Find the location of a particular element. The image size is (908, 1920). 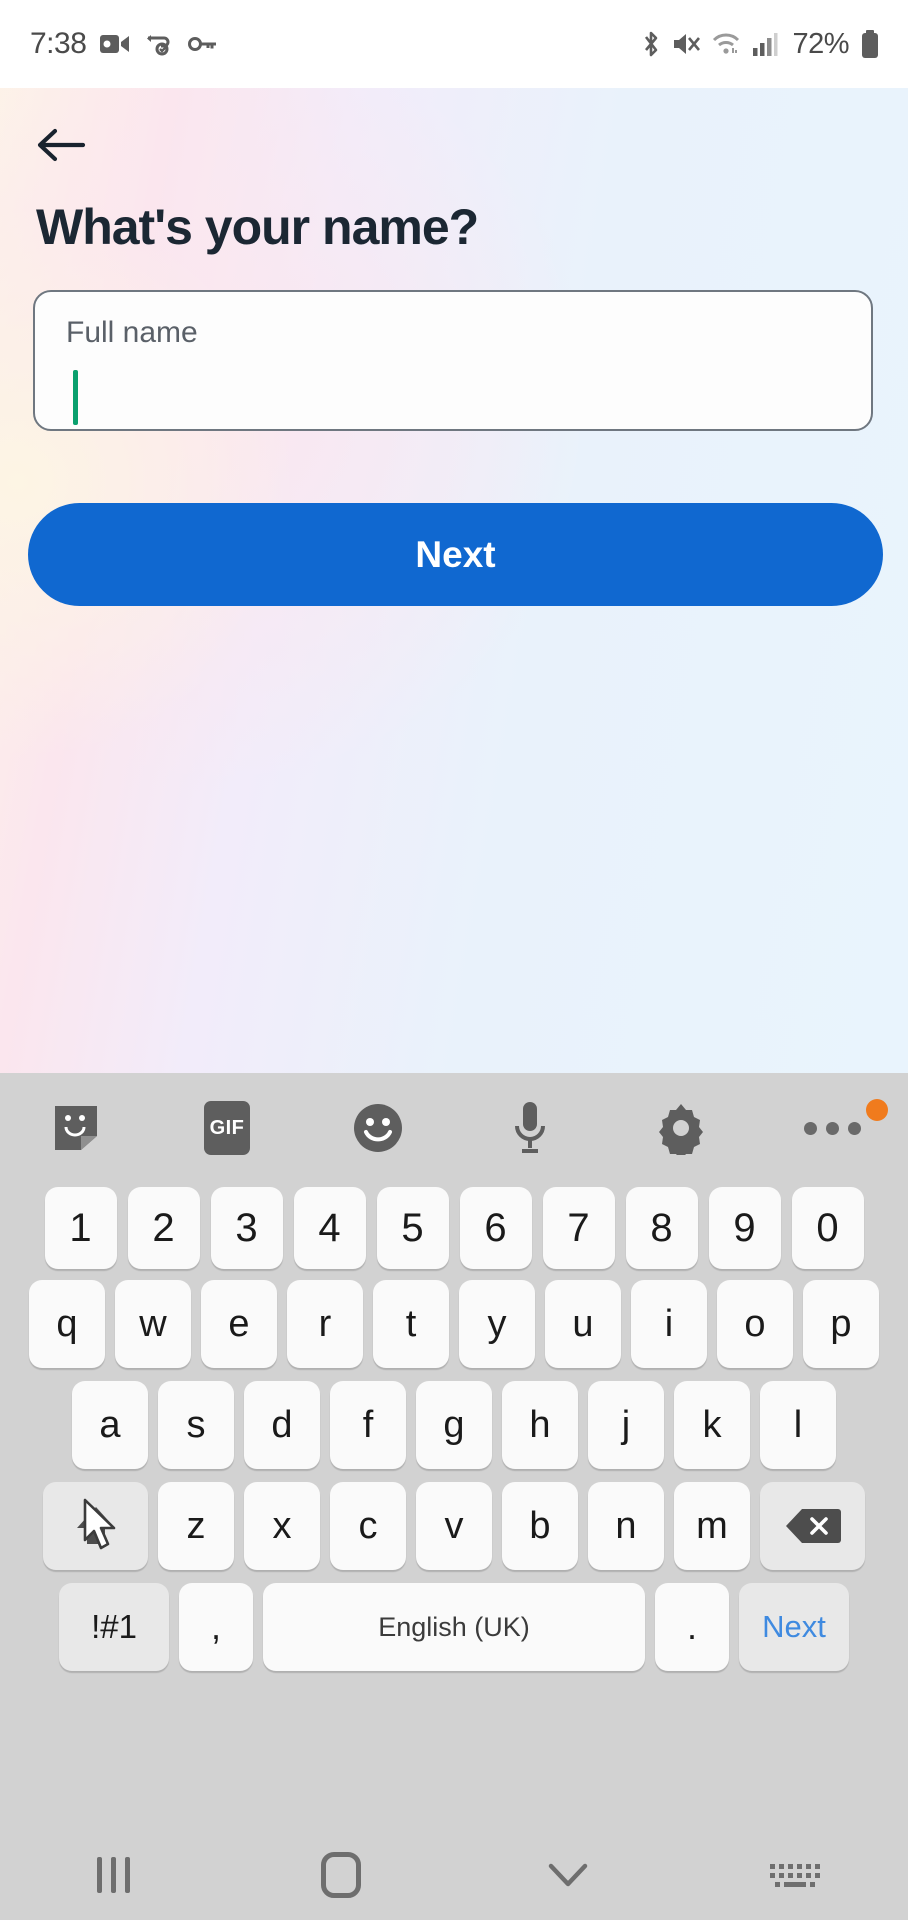

notification-badge is located at coordinates (876, 1110).